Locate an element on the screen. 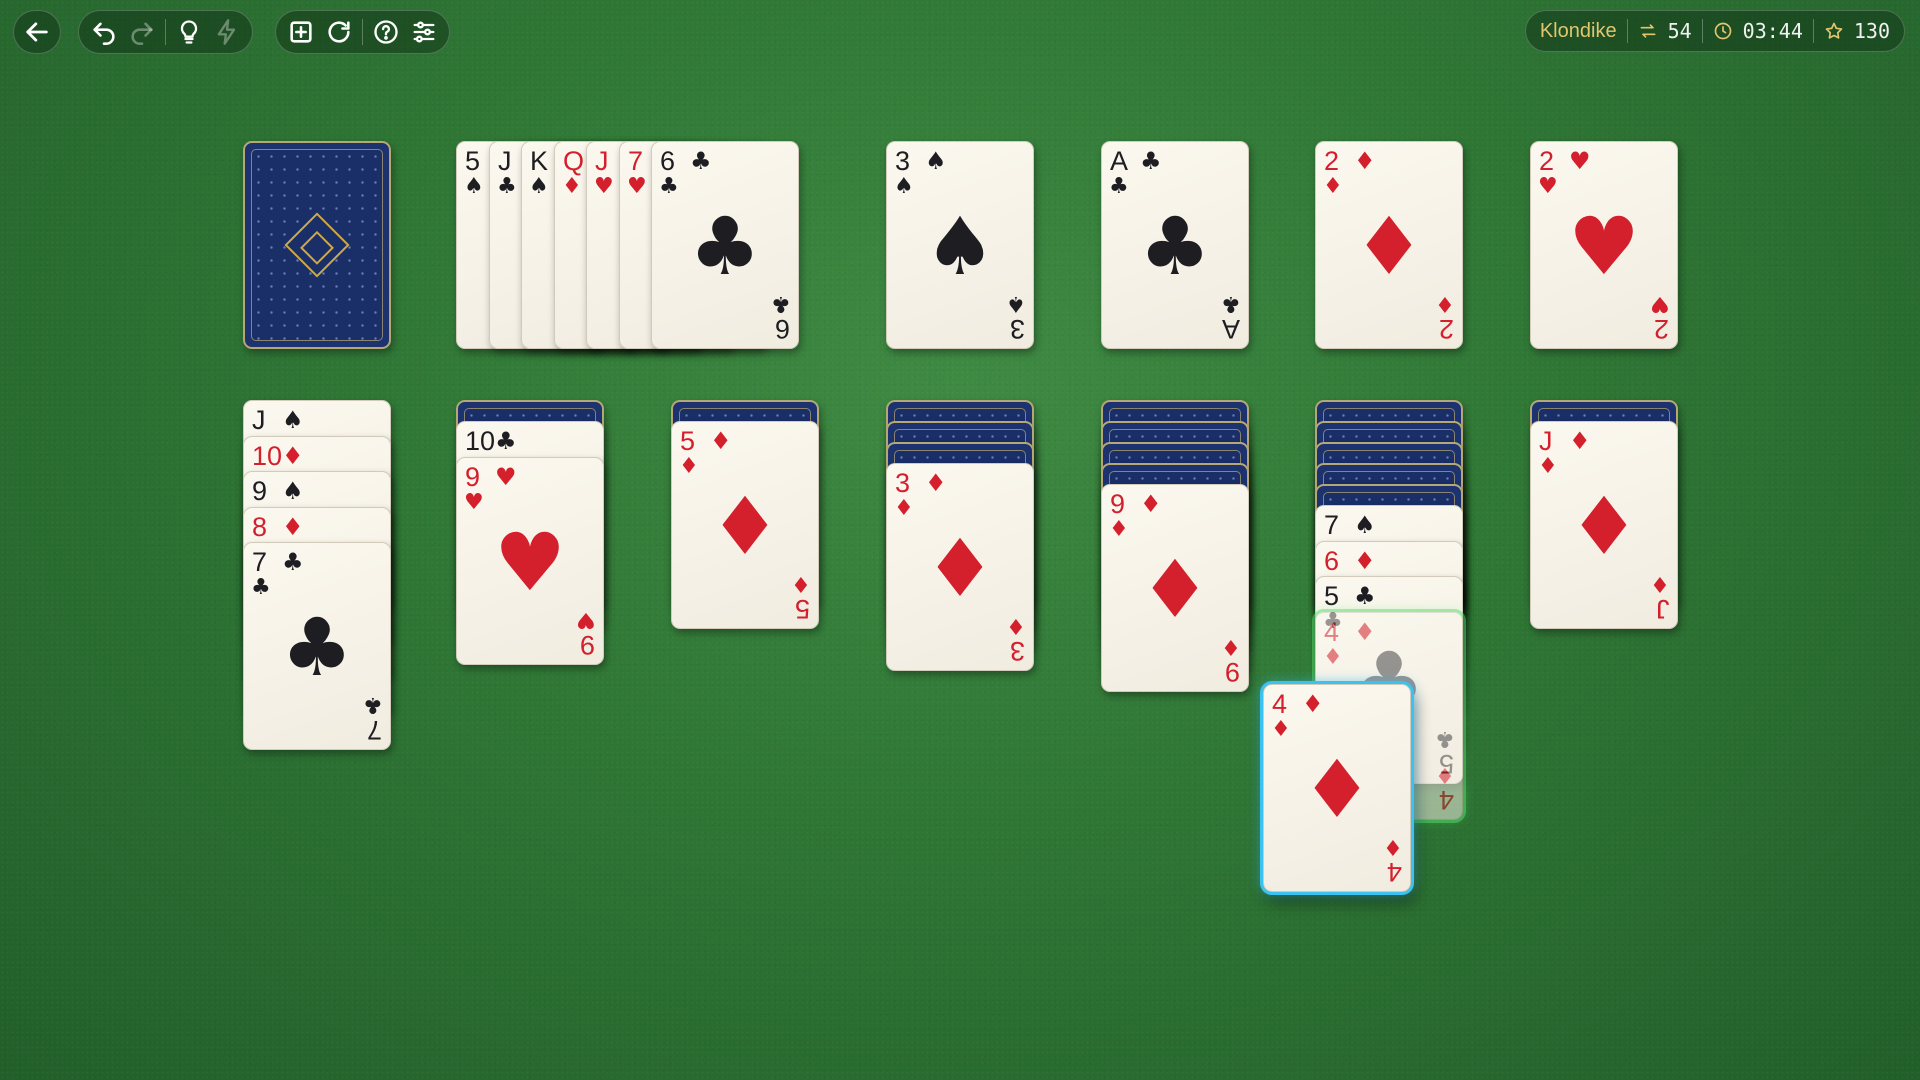  star-icon is located at coordinates (1834, 30).